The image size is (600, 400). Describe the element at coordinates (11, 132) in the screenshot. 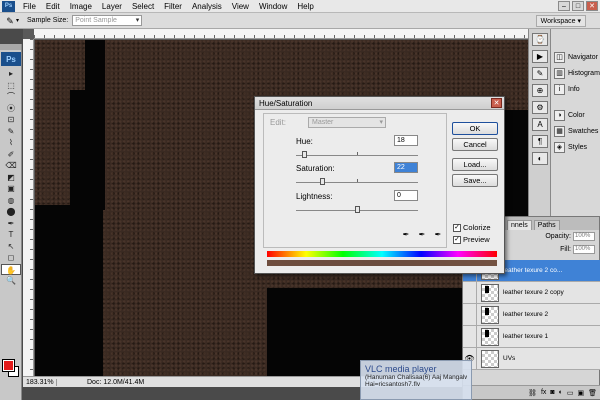

I see `eyedropper-tool-icon: ✎` at that location.